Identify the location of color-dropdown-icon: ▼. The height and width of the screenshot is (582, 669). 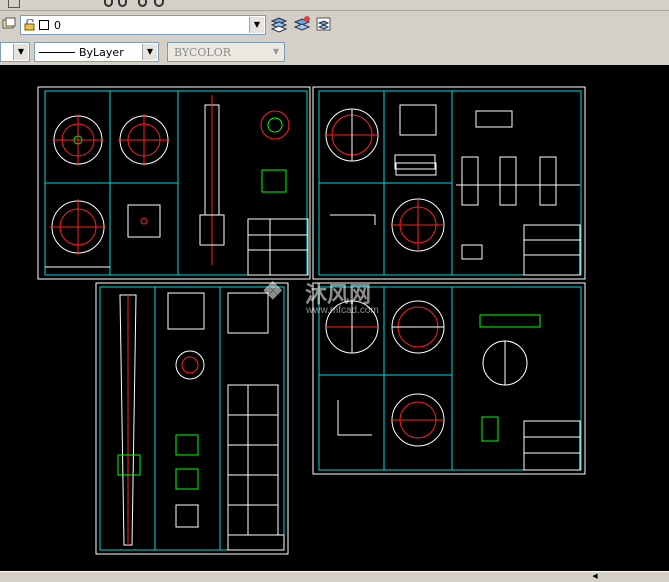
(20, 52).